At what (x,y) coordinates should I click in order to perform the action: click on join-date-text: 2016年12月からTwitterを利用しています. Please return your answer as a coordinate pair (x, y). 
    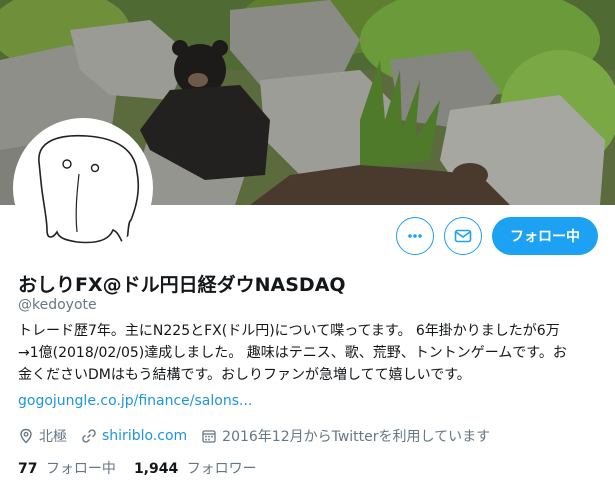
    Looking at the image, I should click on (356, 437).